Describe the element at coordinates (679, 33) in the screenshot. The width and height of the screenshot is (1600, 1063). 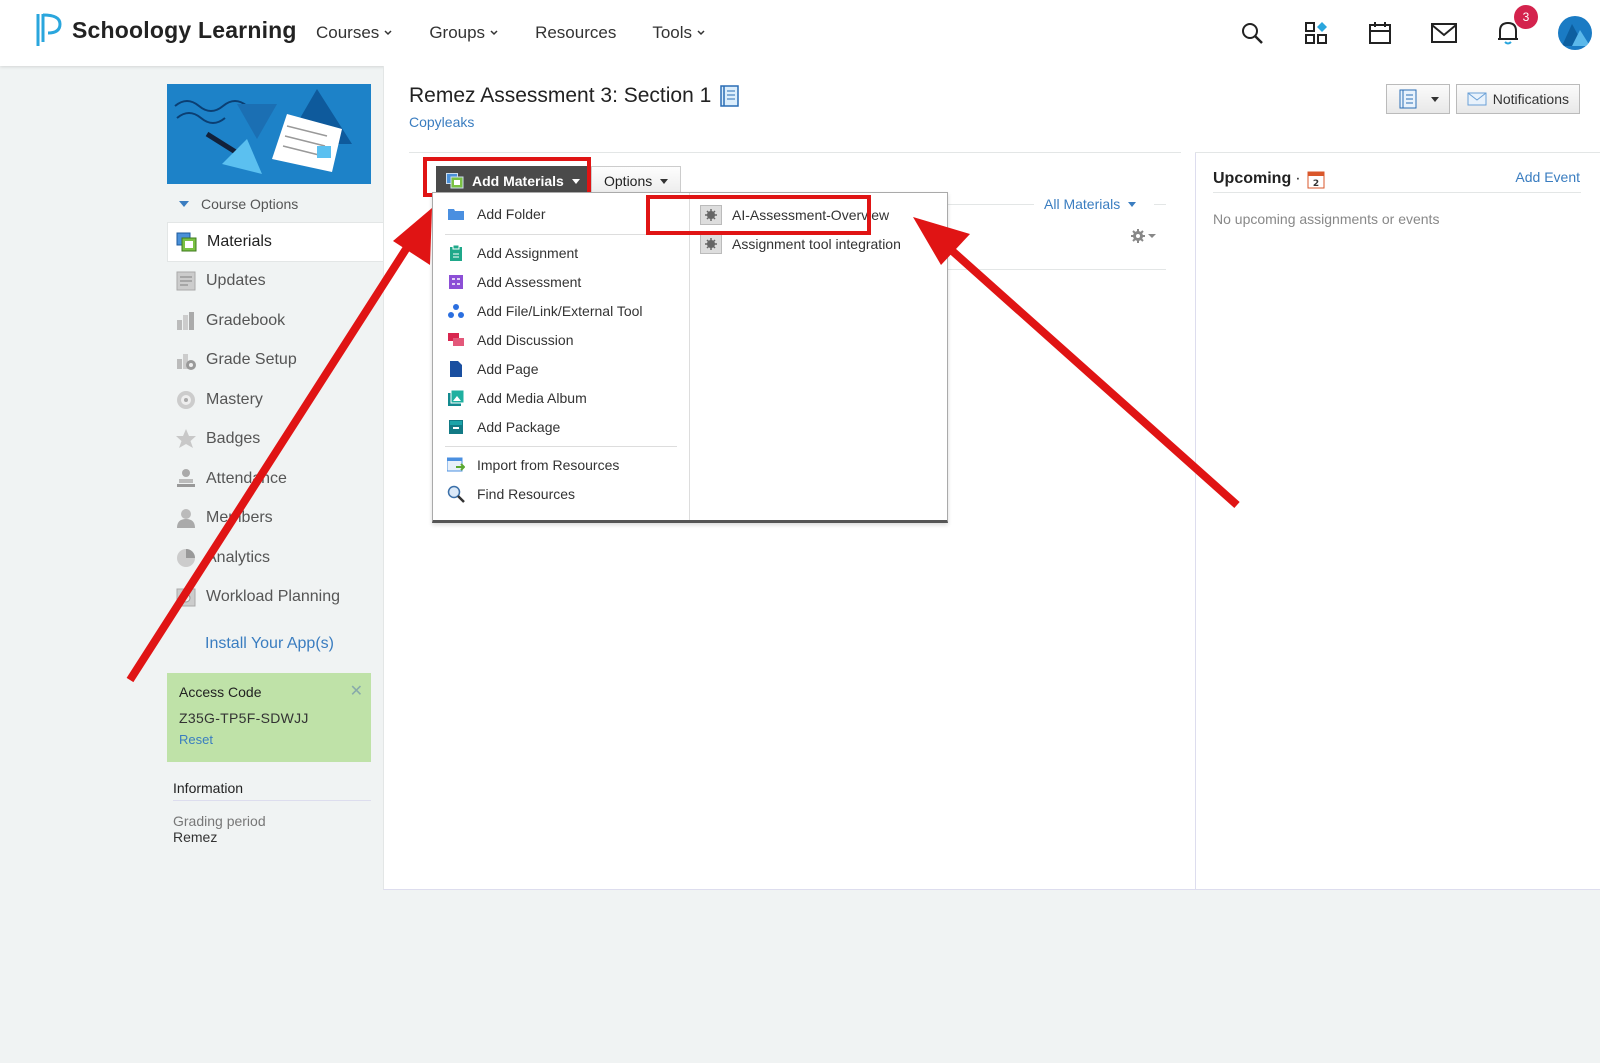
I see `nav-tools: Tools` at that location.